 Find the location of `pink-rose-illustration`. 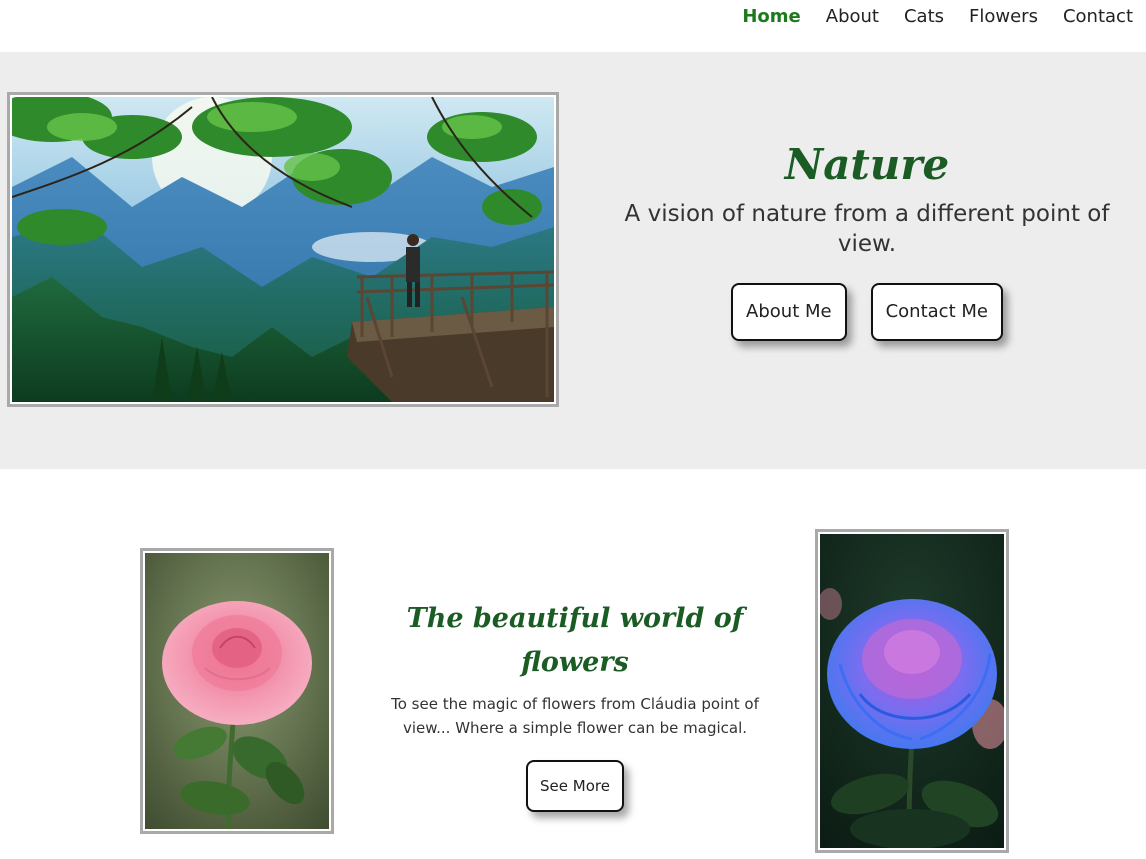

pink-rose-illustration is located at coordinates (237, 691).